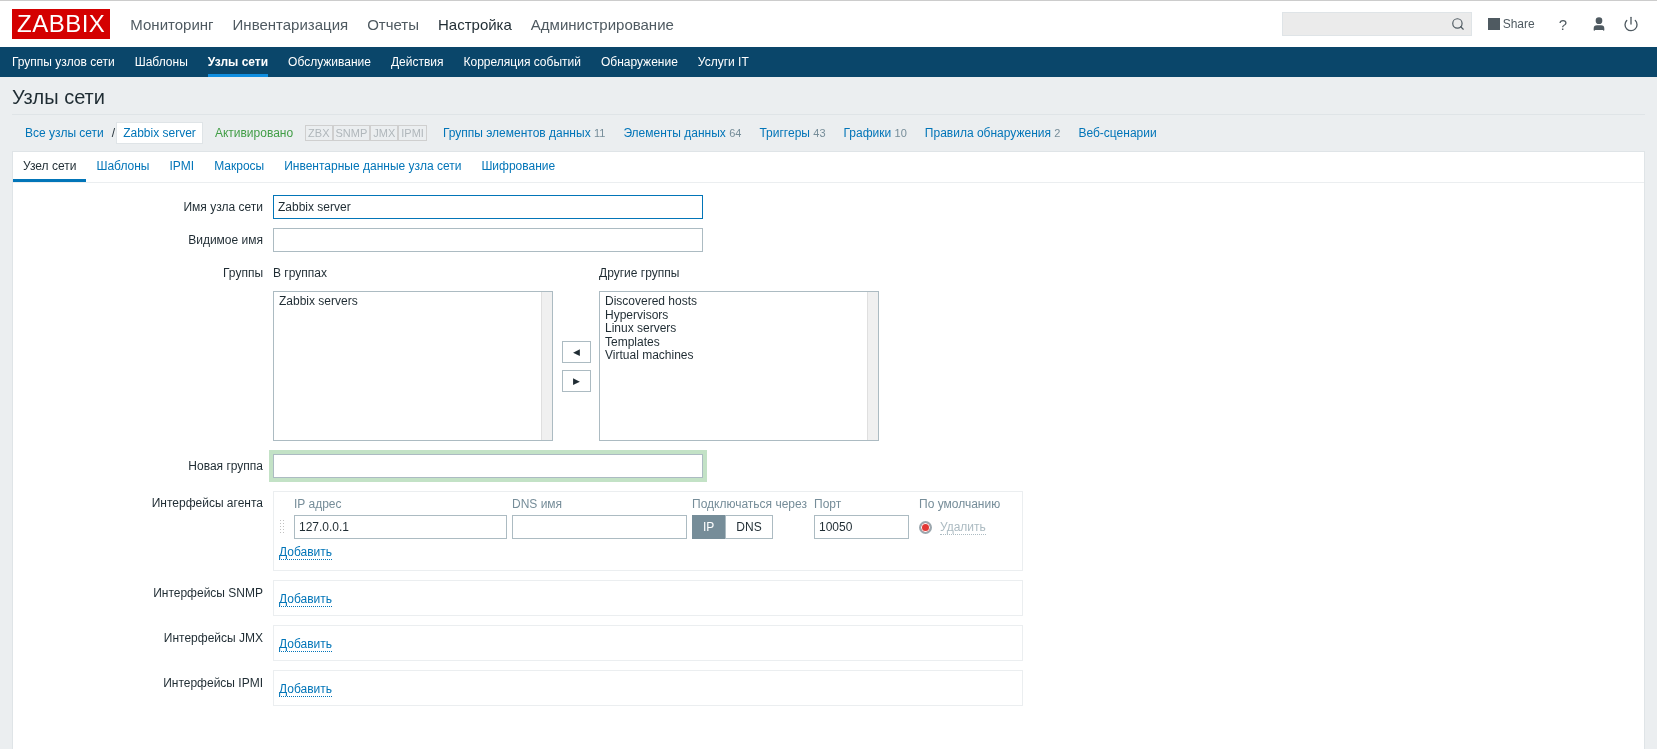  Describe the element at coordinates (1457, 24) in the screenshot. I see `search-icon` at that location.